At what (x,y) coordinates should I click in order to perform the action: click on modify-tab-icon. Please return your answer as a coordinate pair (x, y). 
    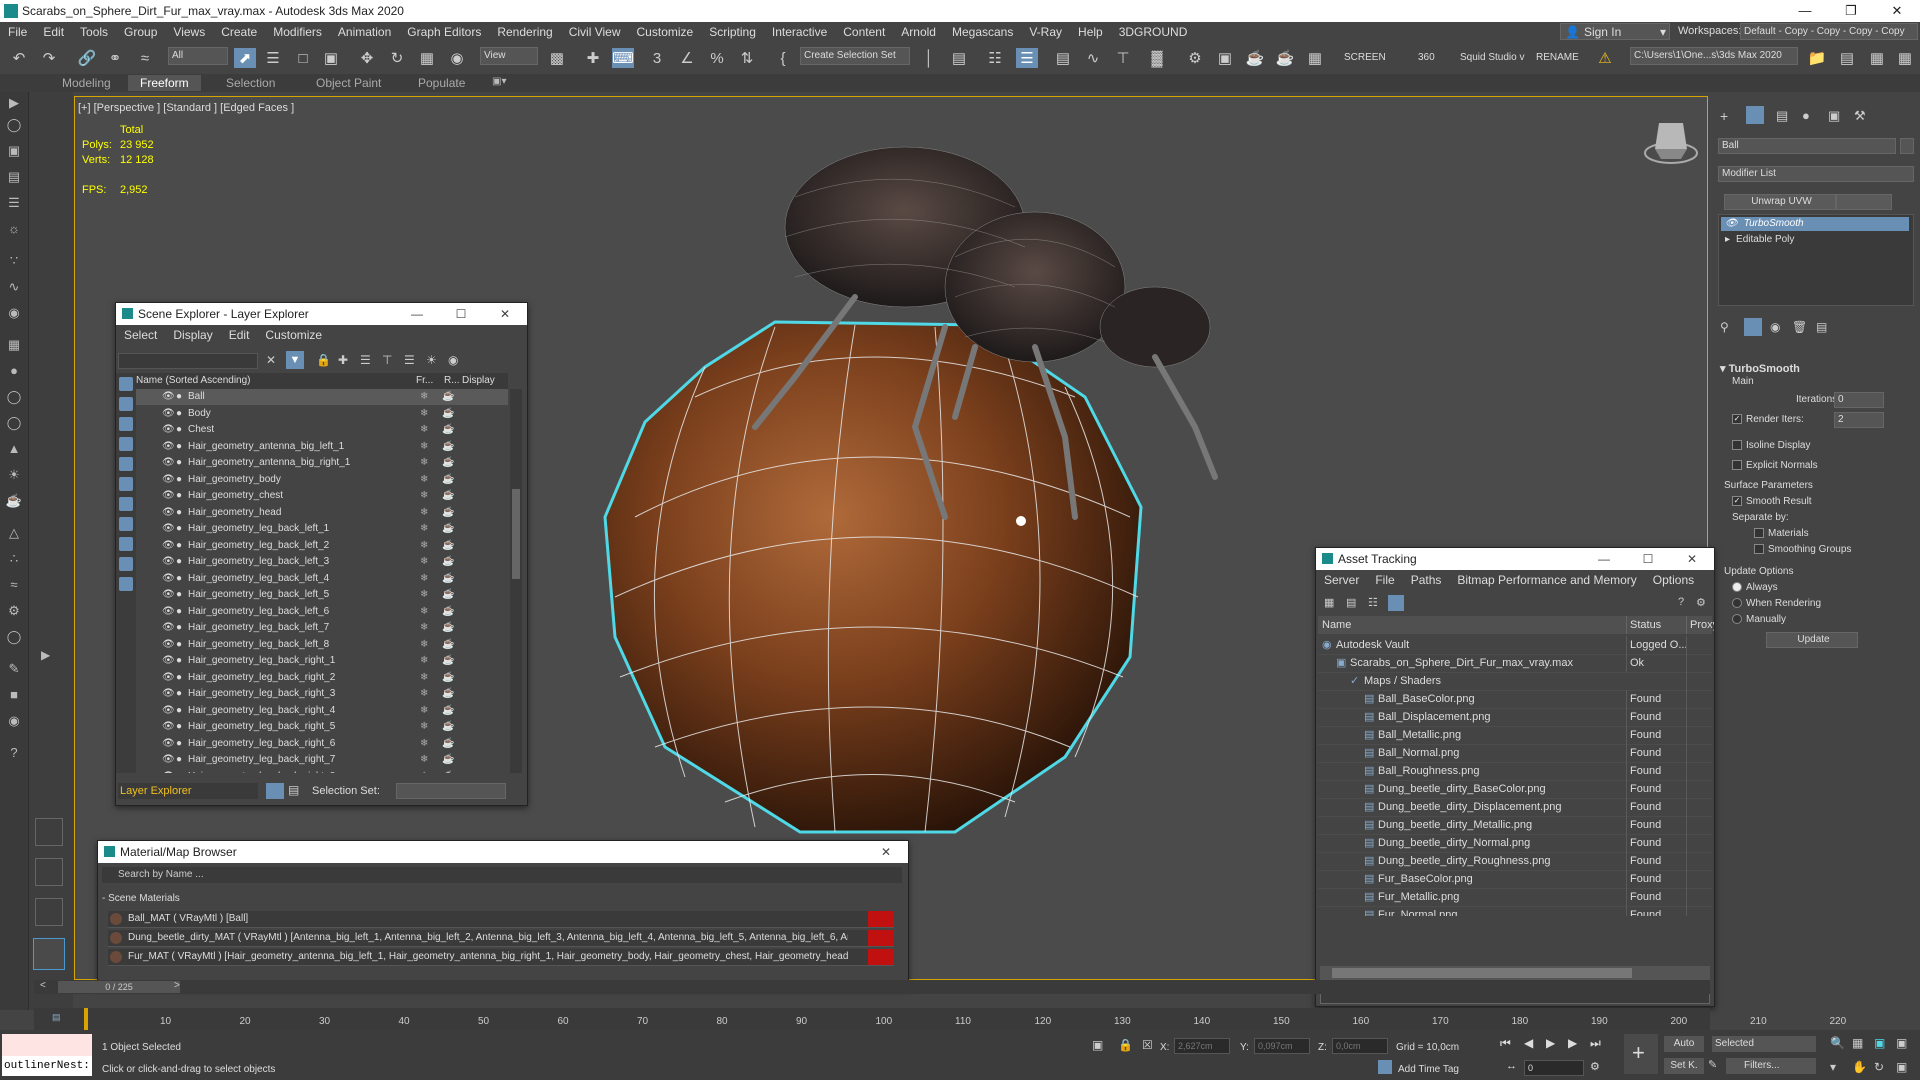
    Looking at the image, I should click on (1755, 115).